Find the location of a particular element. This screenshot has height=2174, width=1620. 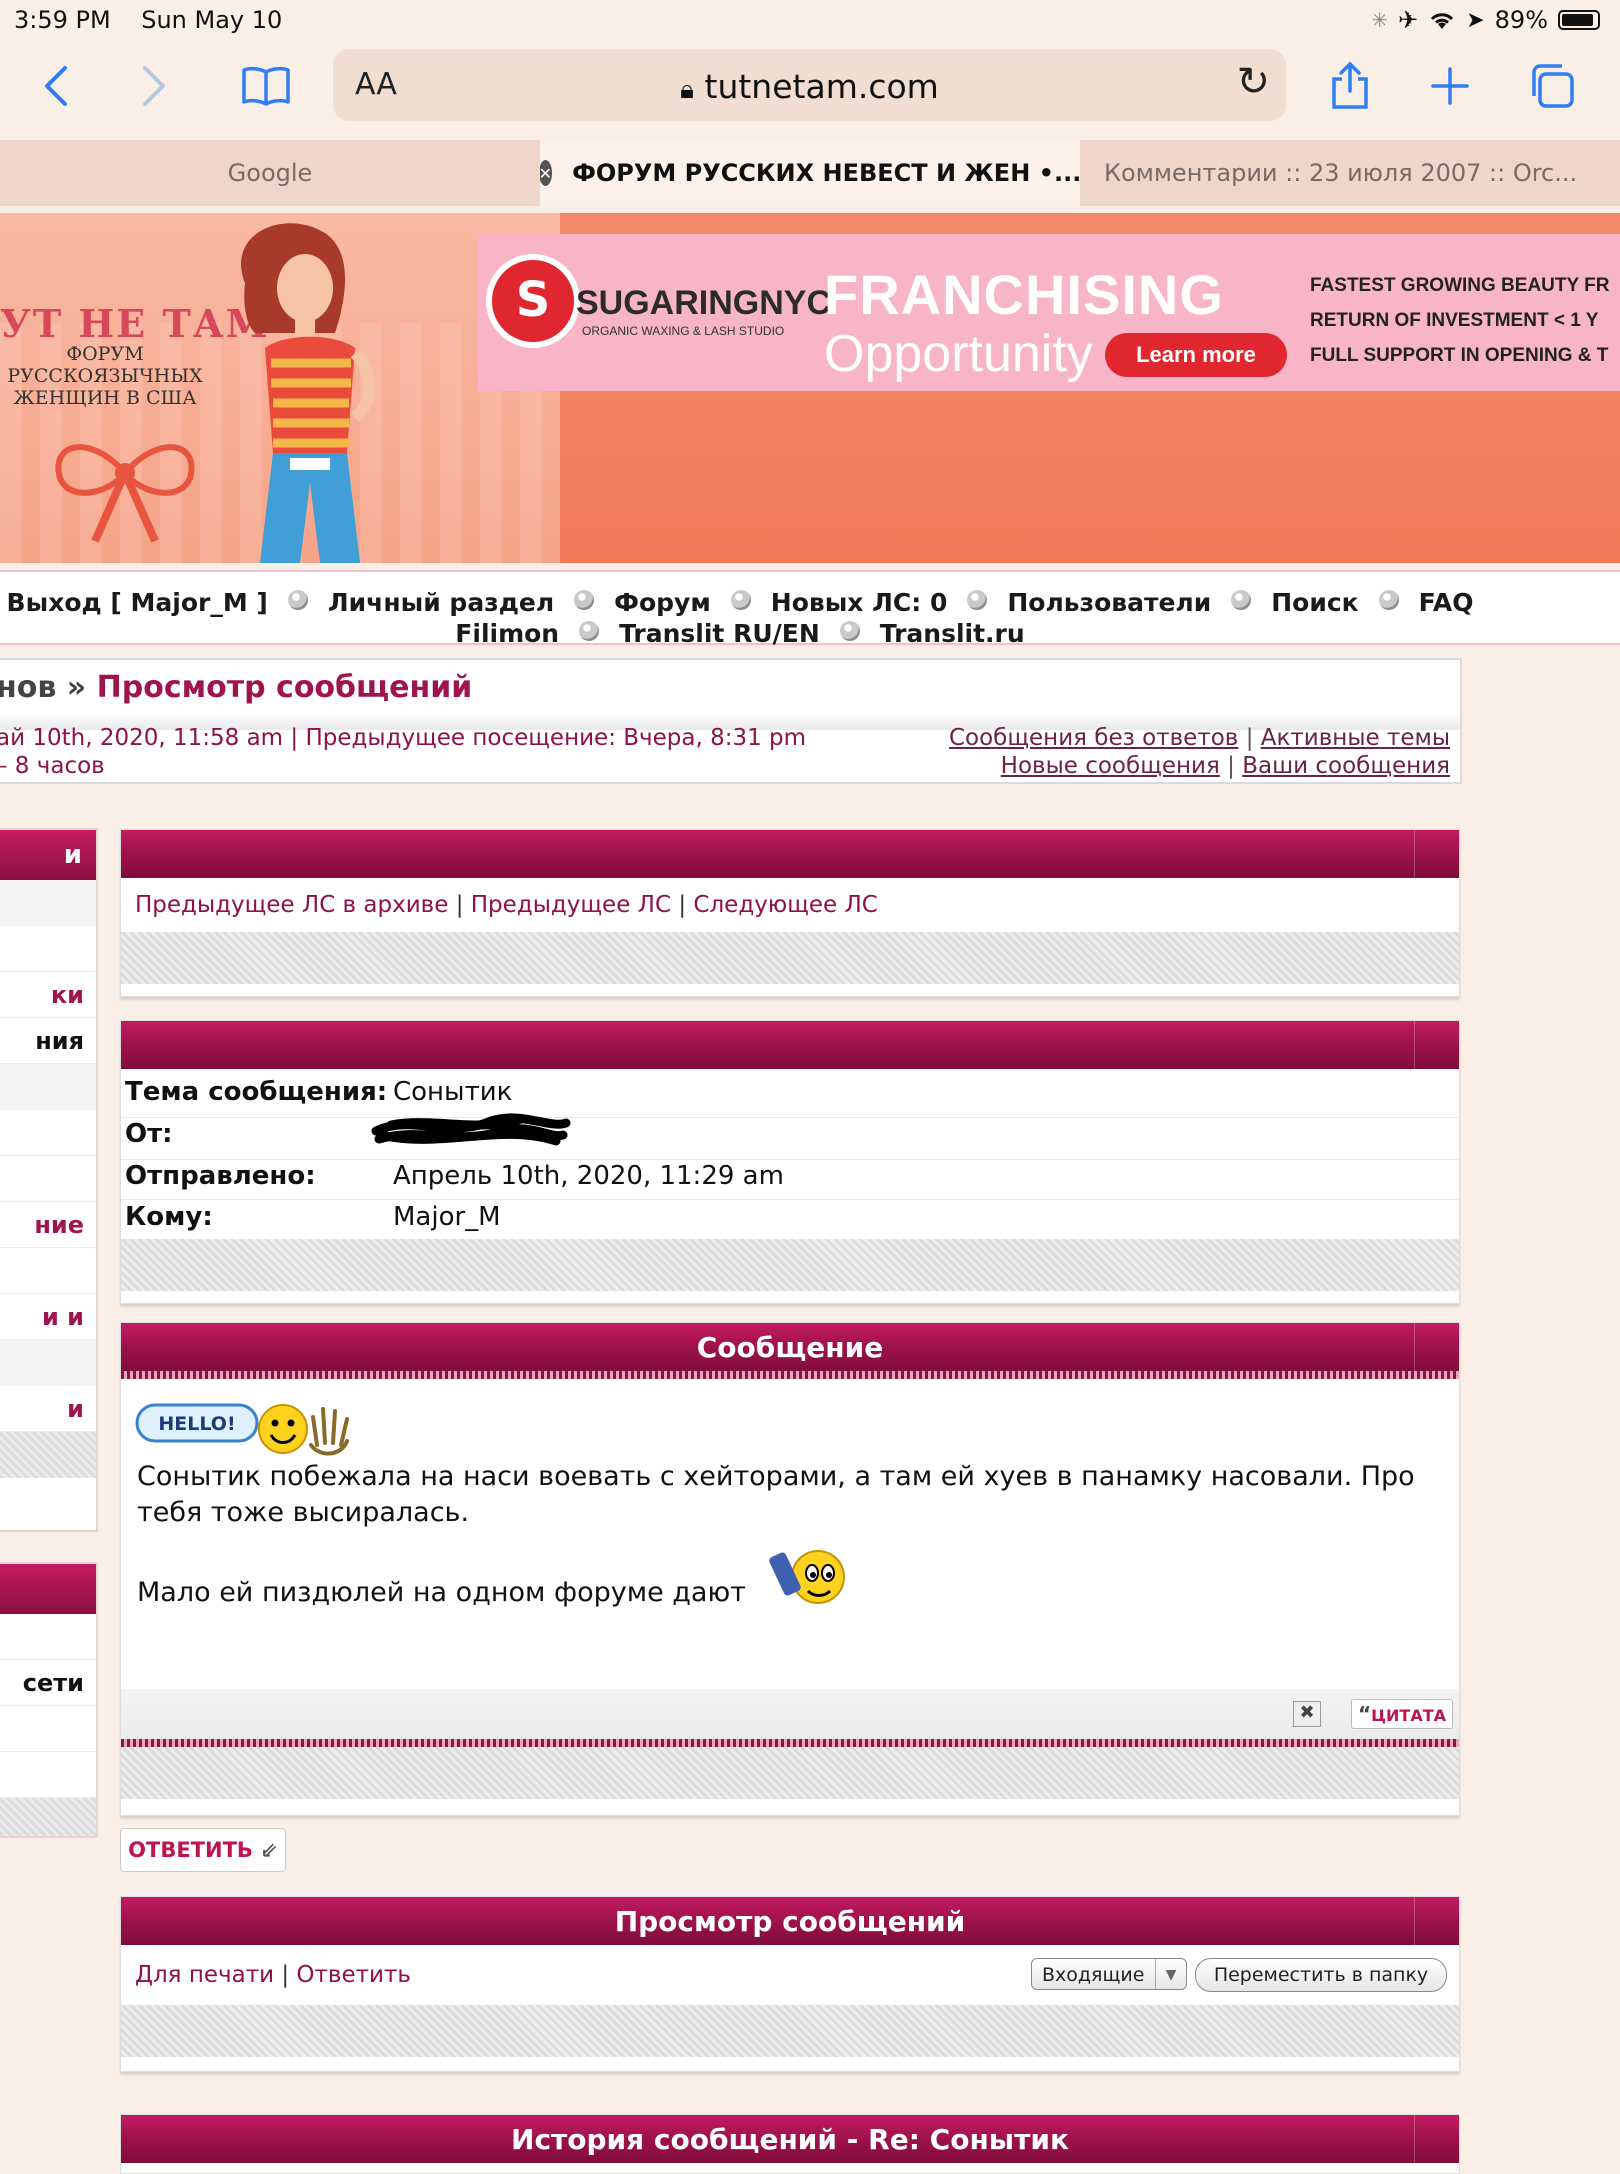

reply-button-label: ОТВЕТИТЬ is located at coordinates (190, 1850).